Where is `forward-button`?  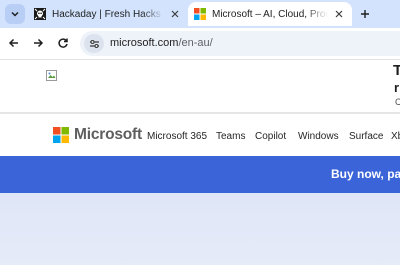 forward-button is located at coordinates (38, 43).